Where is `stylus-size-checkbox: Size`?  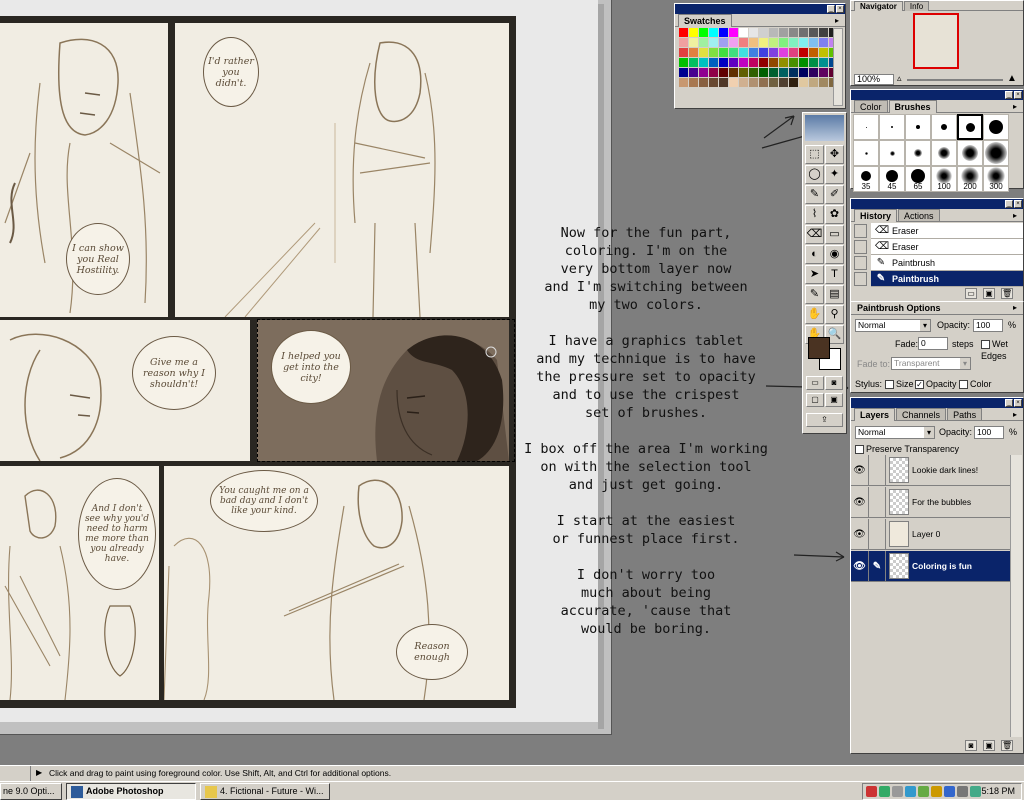 stylus-size-checkbox: Size is located at coordinates (899, 384).